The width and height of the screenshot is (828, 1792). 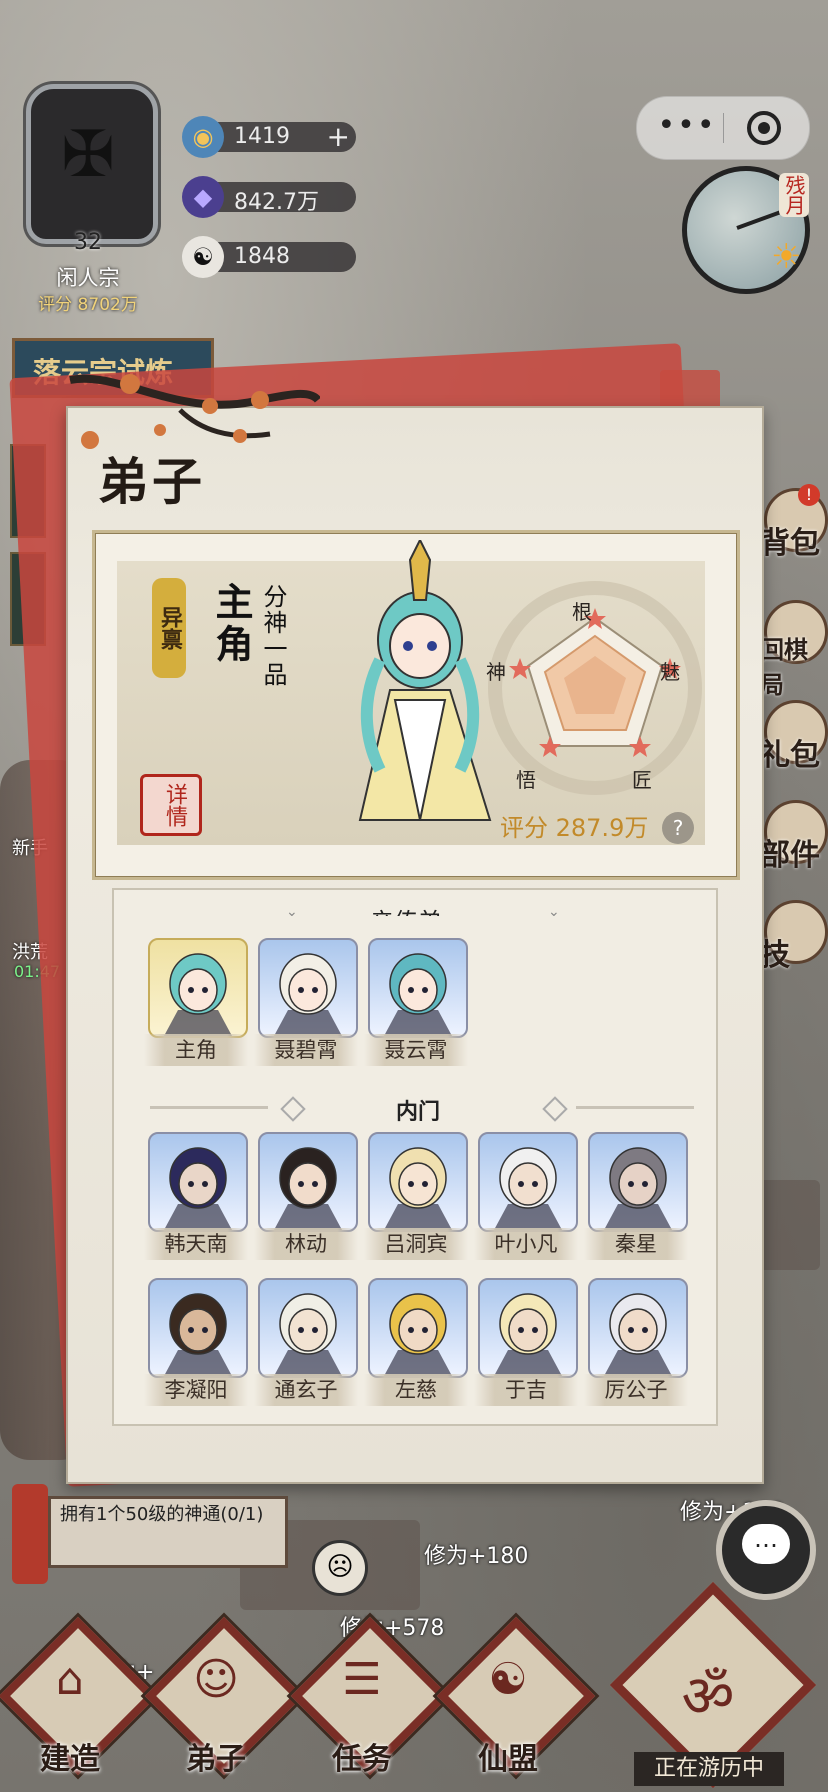 What do you see at coordinates (574, 828) in the screenshot?
I see `hero-score: 评分 287.9万` at bounding box center [574, 828].